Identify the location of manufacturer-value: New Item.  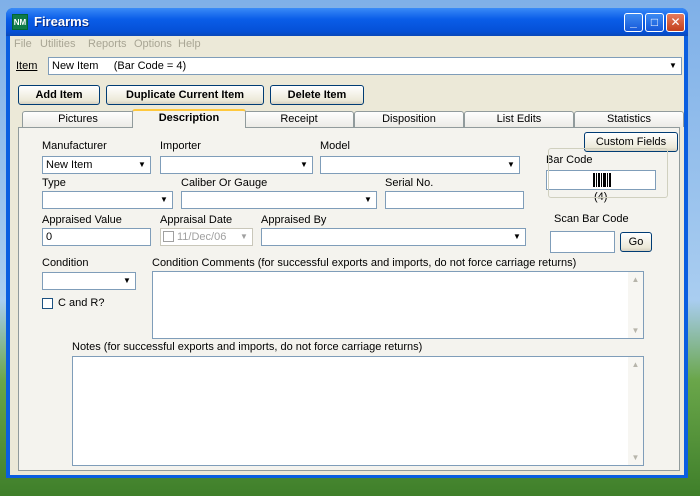
(69, 165).